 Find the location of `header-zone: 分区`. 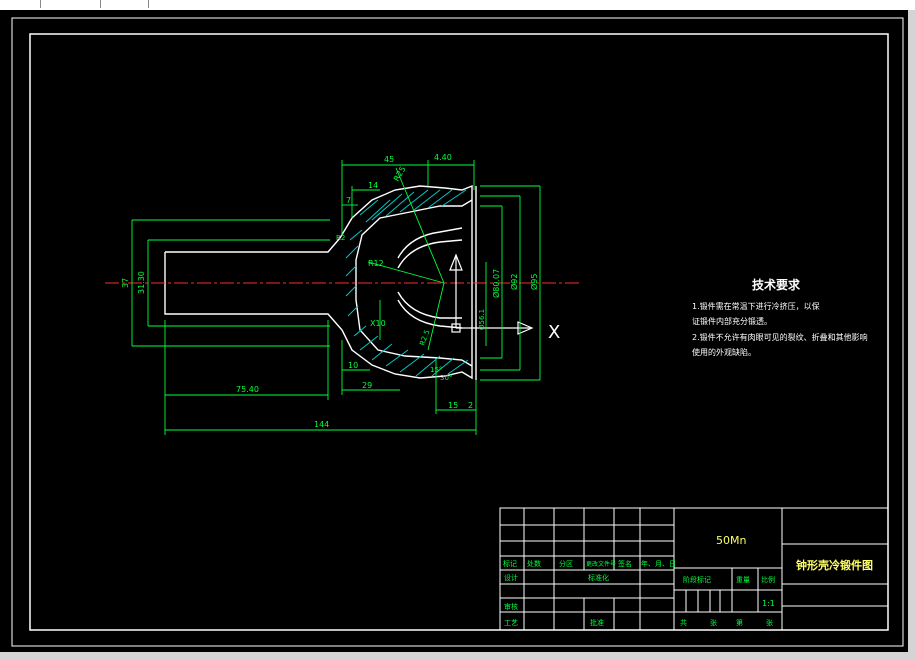

header-zone: 分区 is located at coordinates (566, 563).